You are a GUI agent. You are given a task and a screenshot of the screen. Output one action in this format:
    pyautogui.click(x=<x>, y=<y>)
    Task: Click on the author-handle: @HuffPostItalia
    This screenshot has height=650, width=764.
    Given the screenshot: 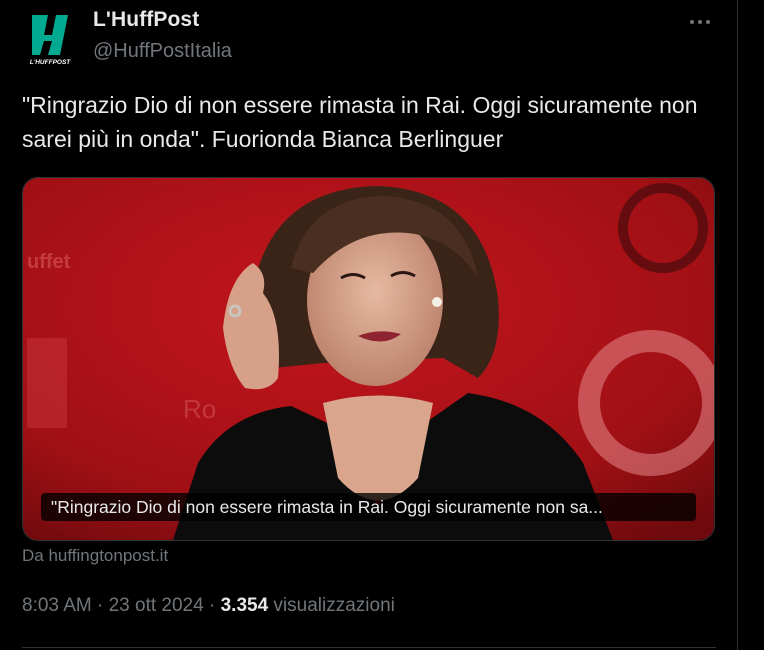 What is the action you would take?
    pyautogui.click(x=162, y=51)
    